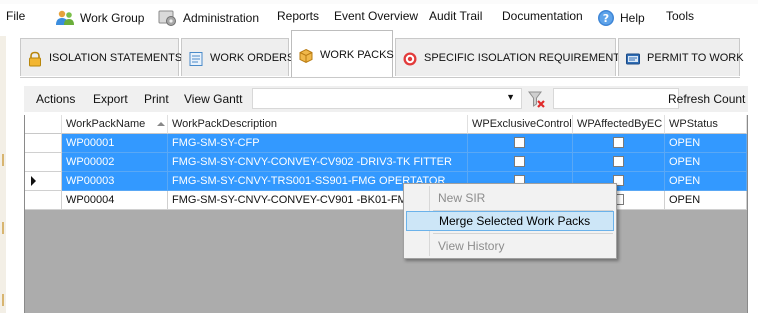 The height and width of the screenshot is (313, 758). I want to click on people-icon, so click(65, 18).